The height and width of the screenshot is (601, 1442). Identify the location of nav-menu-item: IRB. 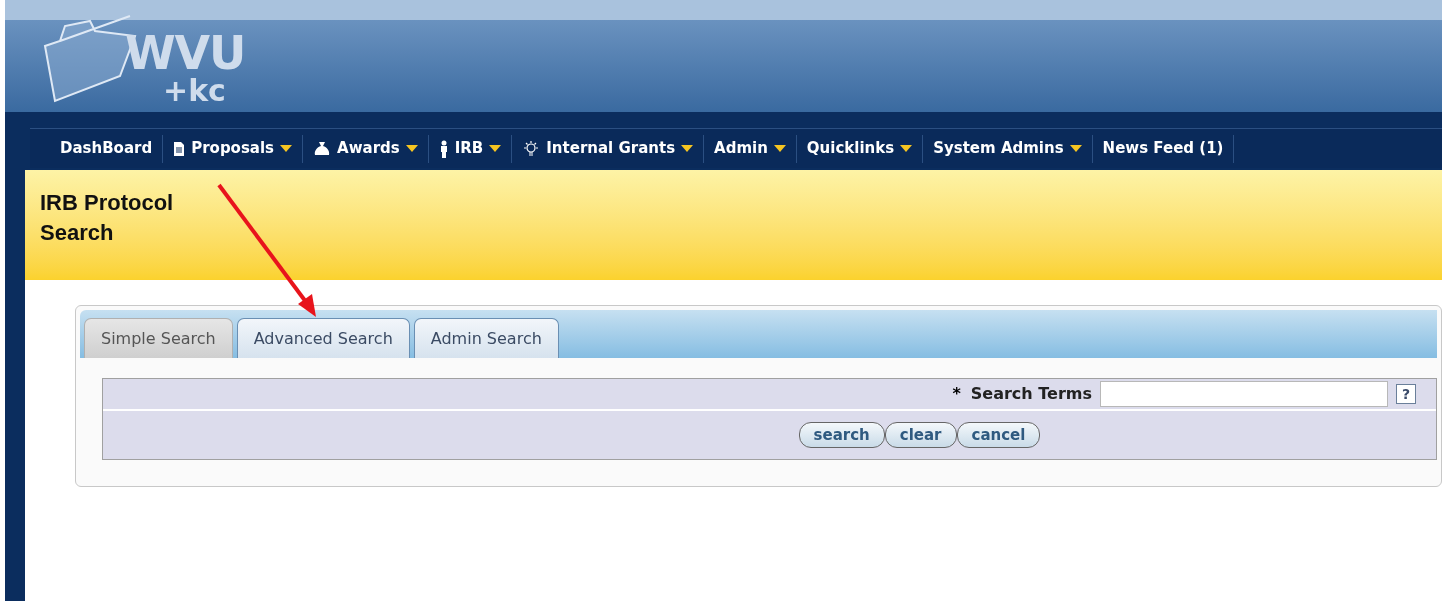
(470, 148).